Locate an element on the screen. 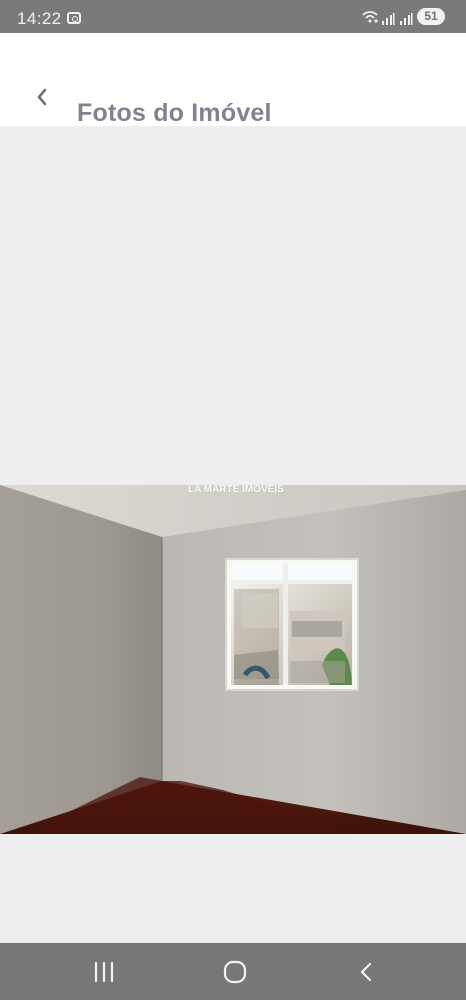  home-button is located at coordinates (235, 972).